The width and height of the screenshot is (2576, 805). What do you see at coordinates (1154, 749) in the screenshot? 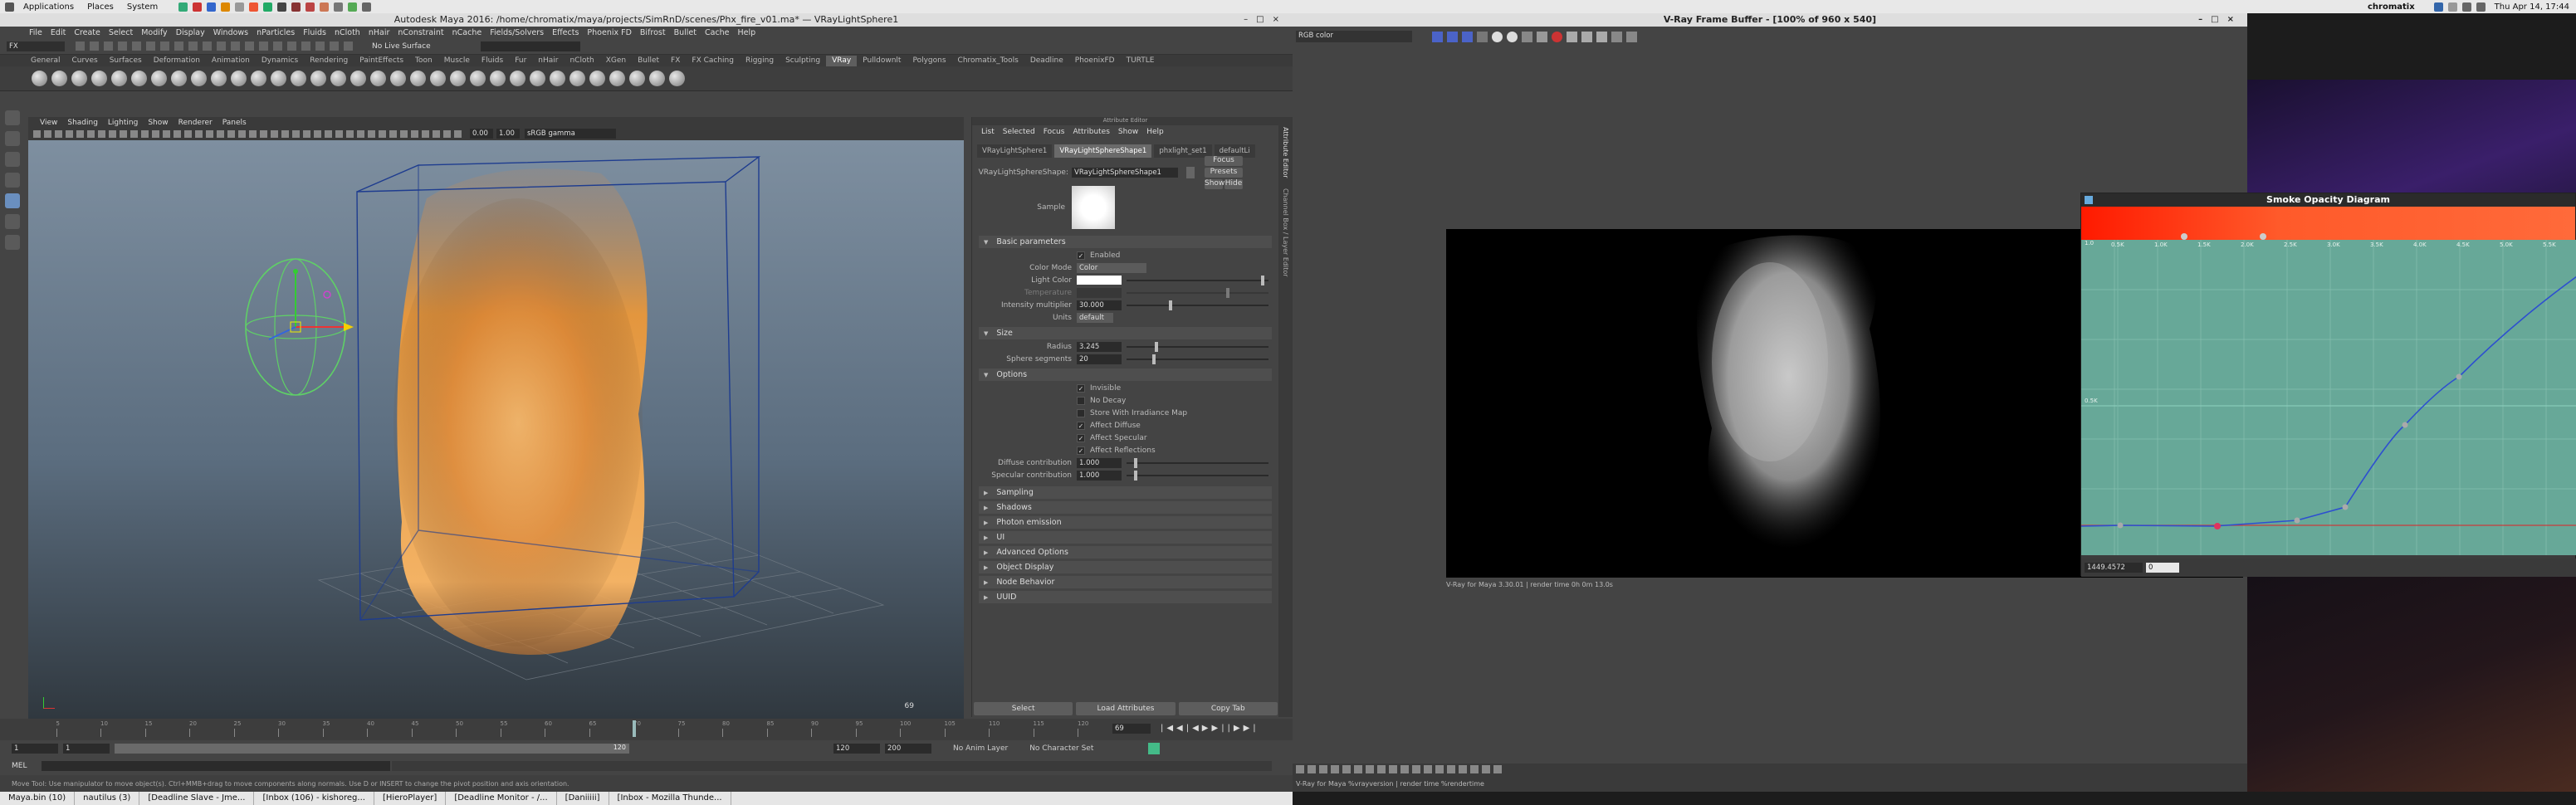
I see `key-icon` at bounding box center [1154, 749].